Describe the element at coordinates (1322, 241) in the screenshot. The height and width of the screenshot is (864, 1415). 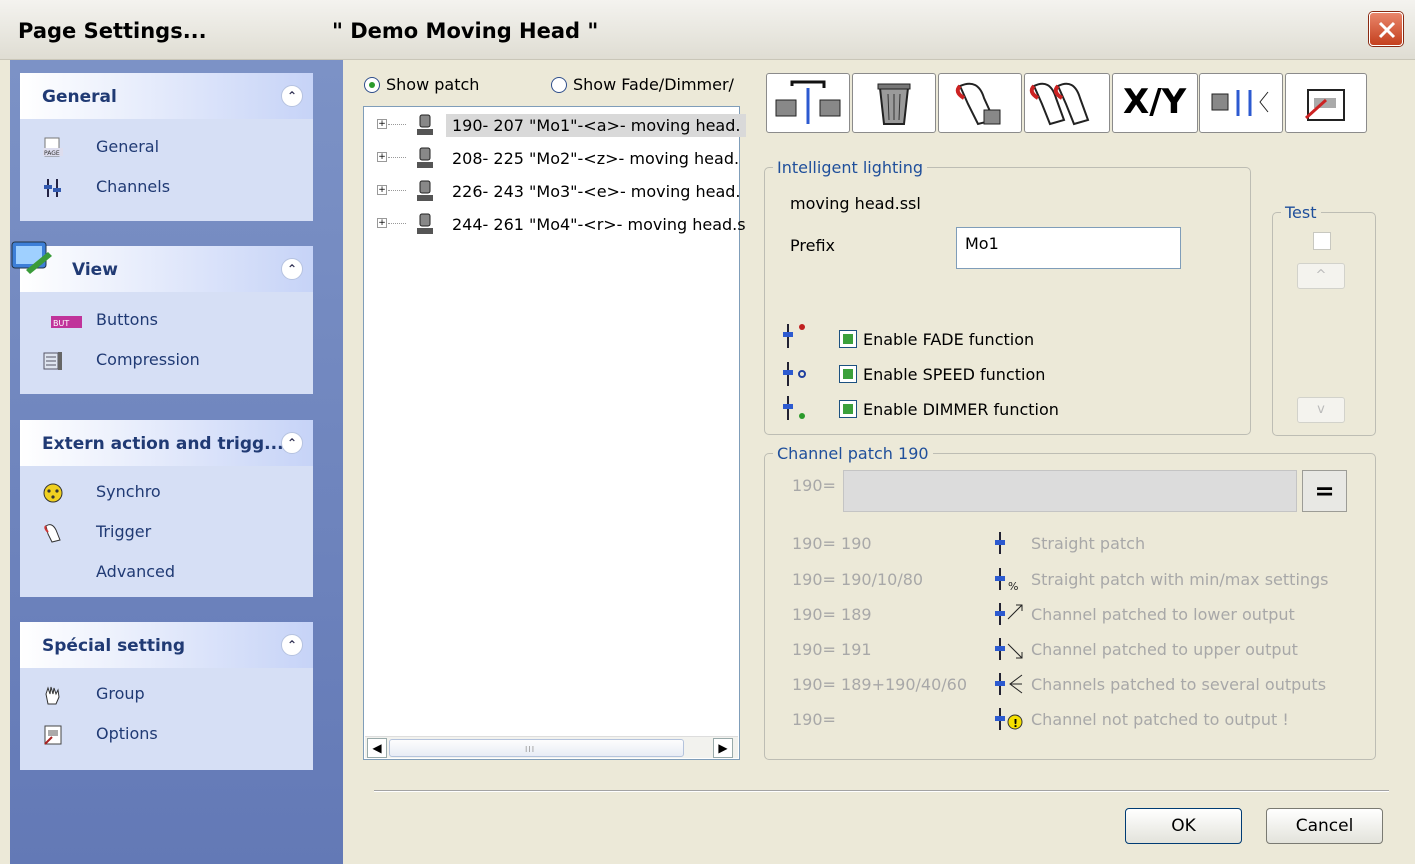
I see `test-checkbox` at that location.